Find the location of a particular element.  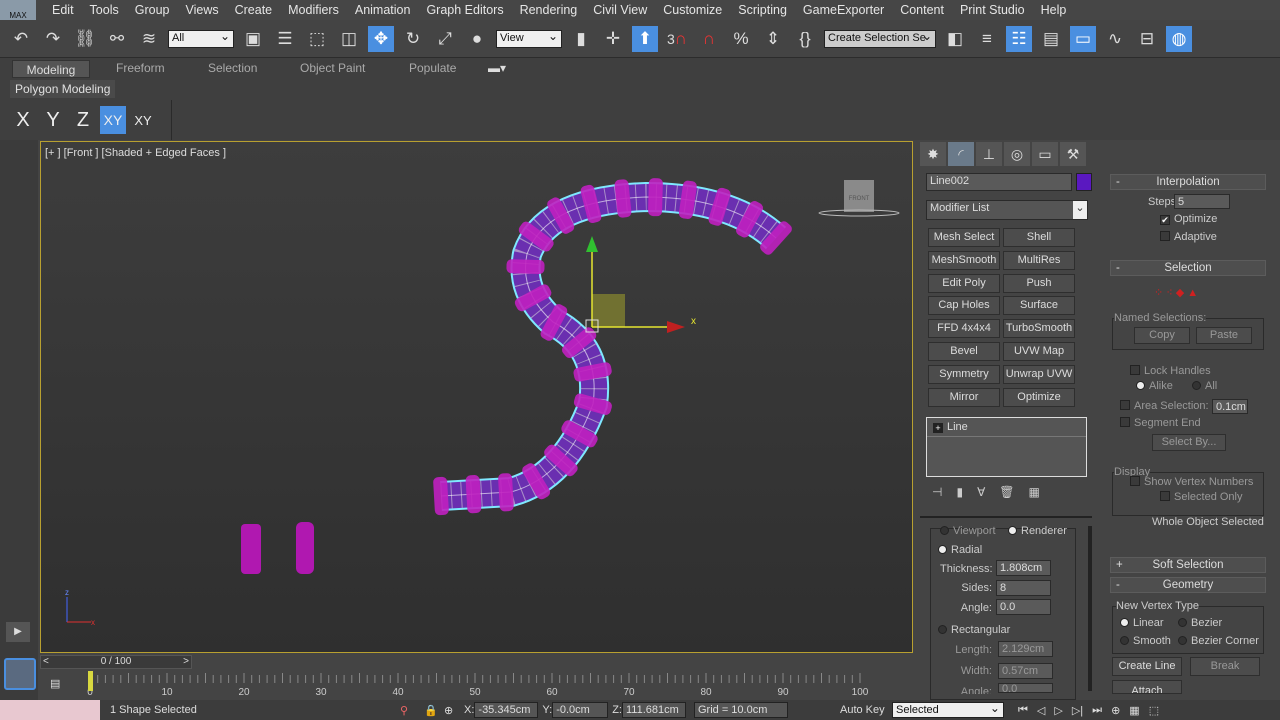

mirror-icon: ◧ is located at coordinates (955, 39).